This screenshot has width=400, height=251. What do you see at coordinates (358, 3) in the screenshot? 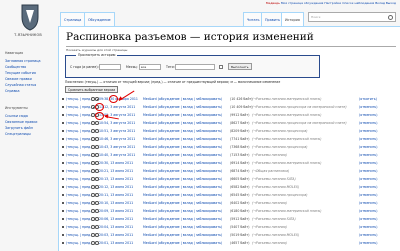
I see `watchlist-link: Список наблюдения` at bounding box center [358, 3].